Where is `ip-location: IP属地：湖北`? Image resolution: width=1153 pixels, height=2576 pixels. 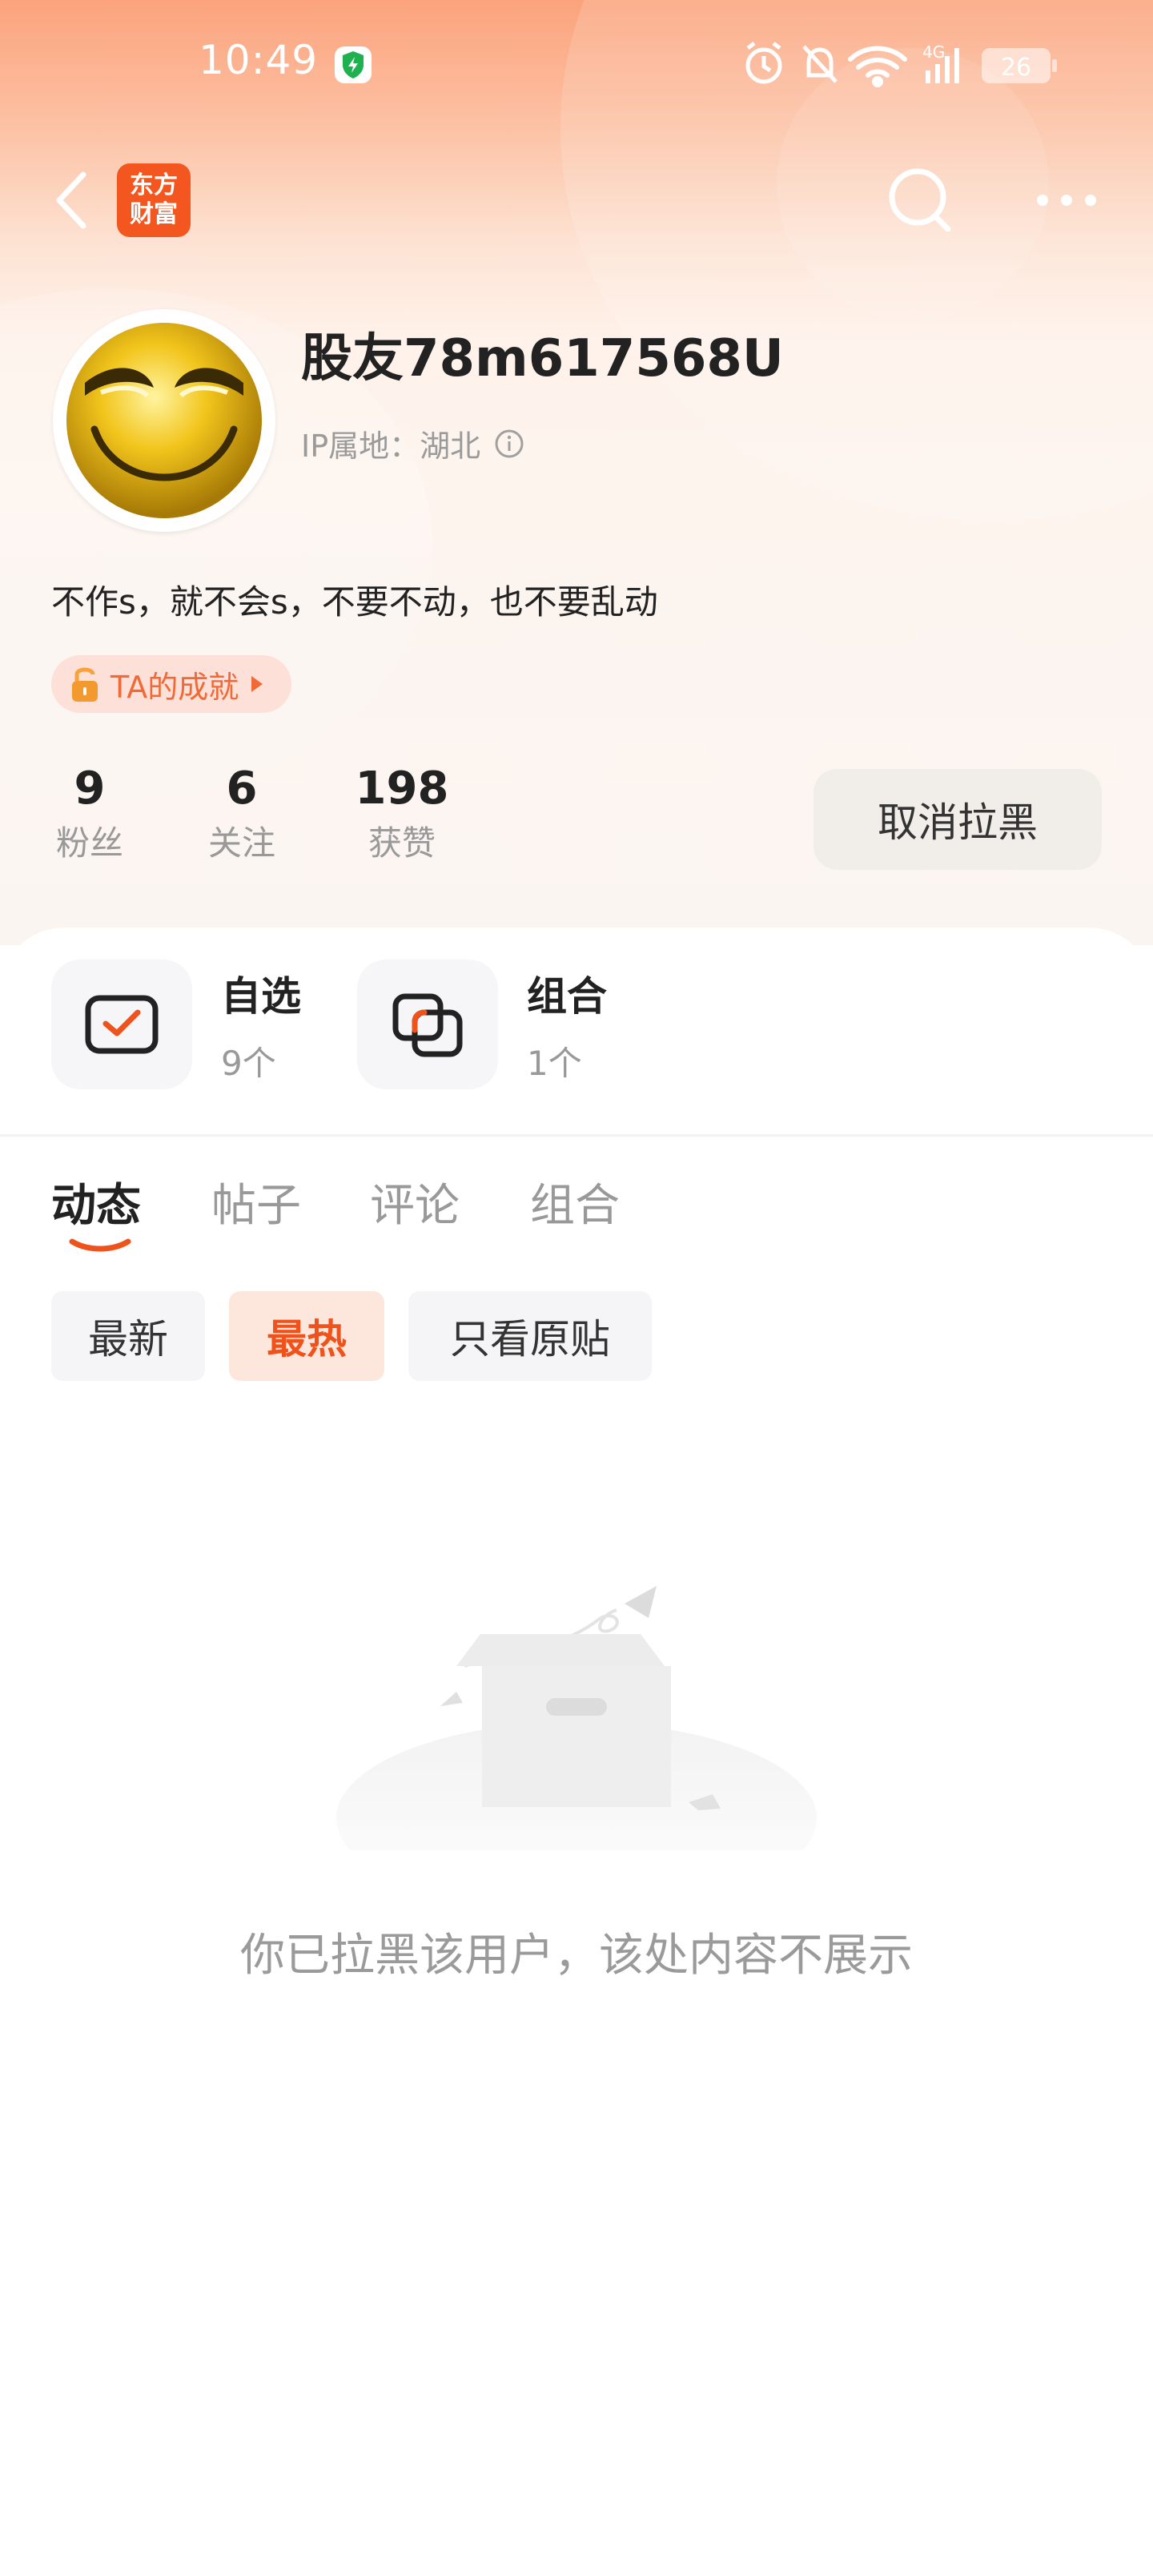 ip-location: IP属地：湖北 is located at coordinates (413, 443).